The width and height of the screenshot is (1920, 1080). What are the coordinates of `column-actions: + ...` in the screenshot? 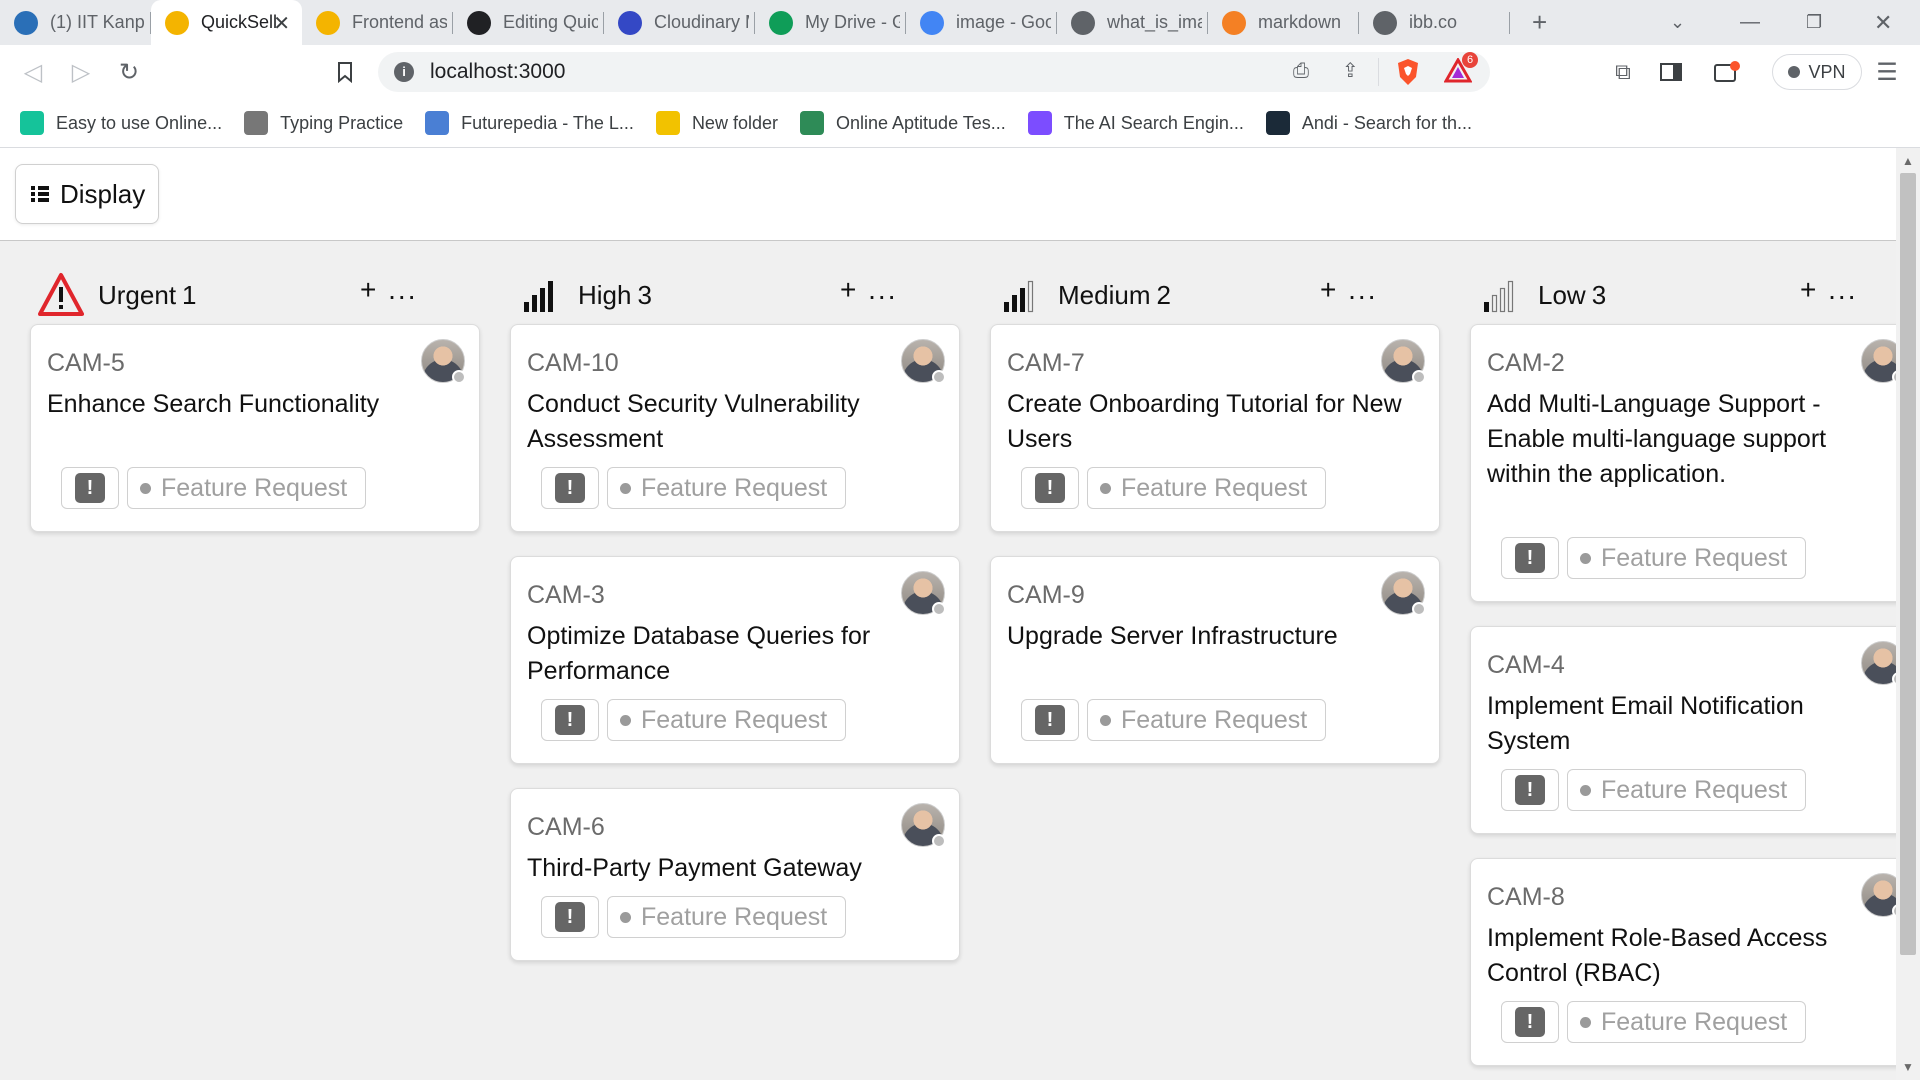 It's located at (868, 290).